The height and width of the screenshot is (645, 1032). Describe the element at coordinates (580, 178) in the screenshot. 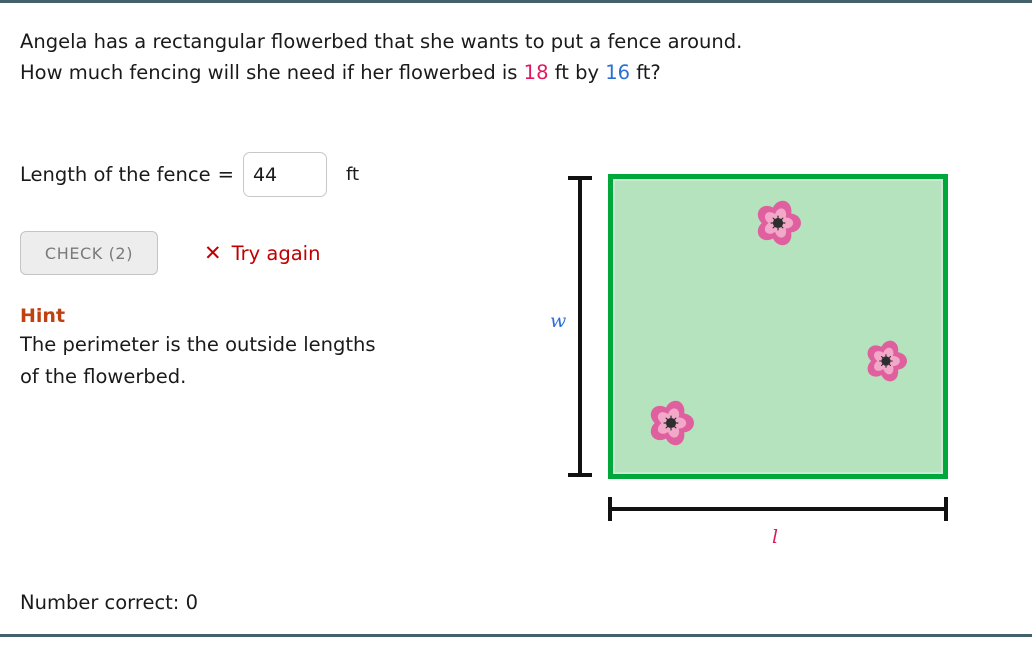

I see `width-measure-cap-top` at that location.